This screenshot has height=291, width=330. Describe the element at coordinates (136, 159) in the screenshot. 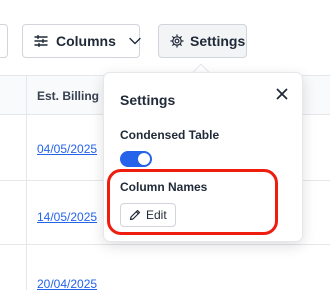

I see `condensed-table-toggle` at that location.